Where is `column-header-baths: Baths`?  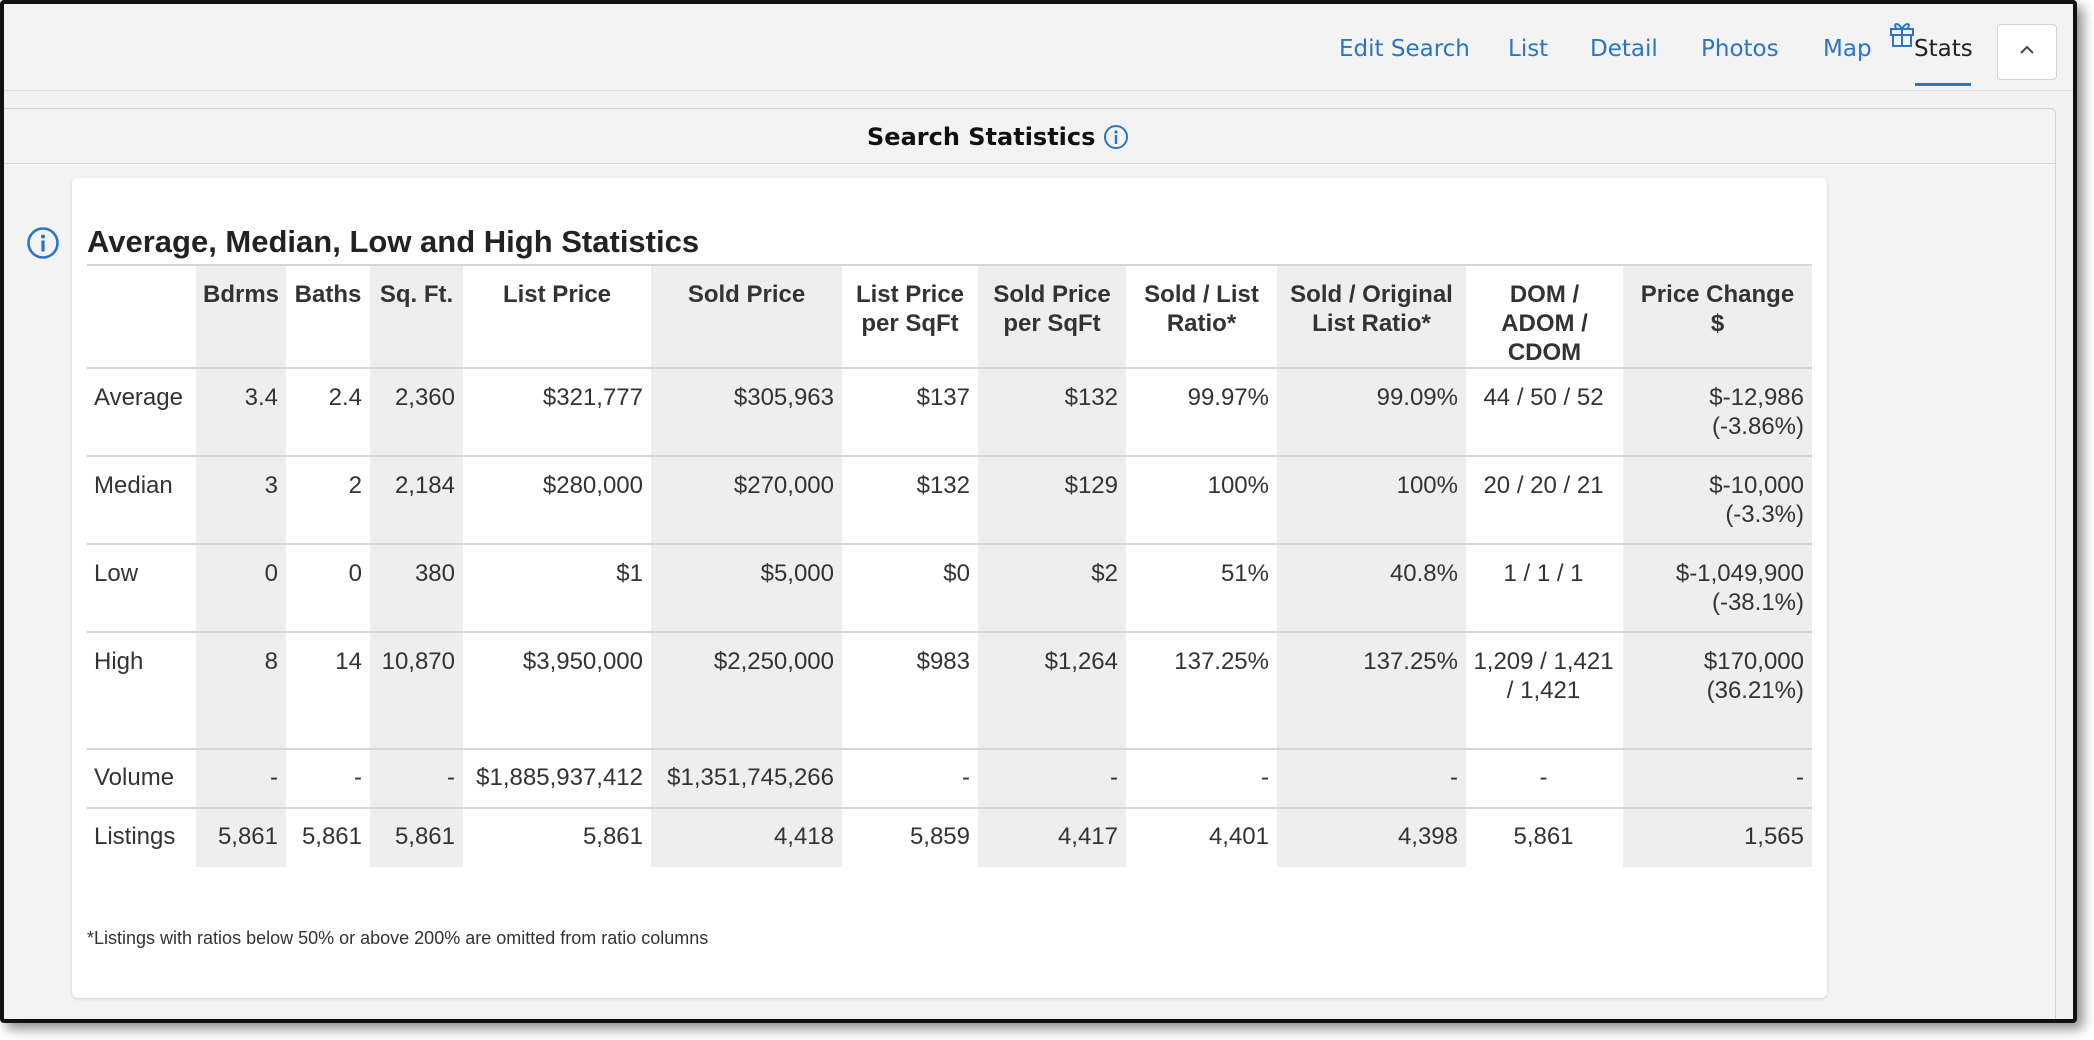
column-header-baths: Baths is located at coordinates (328, 317).